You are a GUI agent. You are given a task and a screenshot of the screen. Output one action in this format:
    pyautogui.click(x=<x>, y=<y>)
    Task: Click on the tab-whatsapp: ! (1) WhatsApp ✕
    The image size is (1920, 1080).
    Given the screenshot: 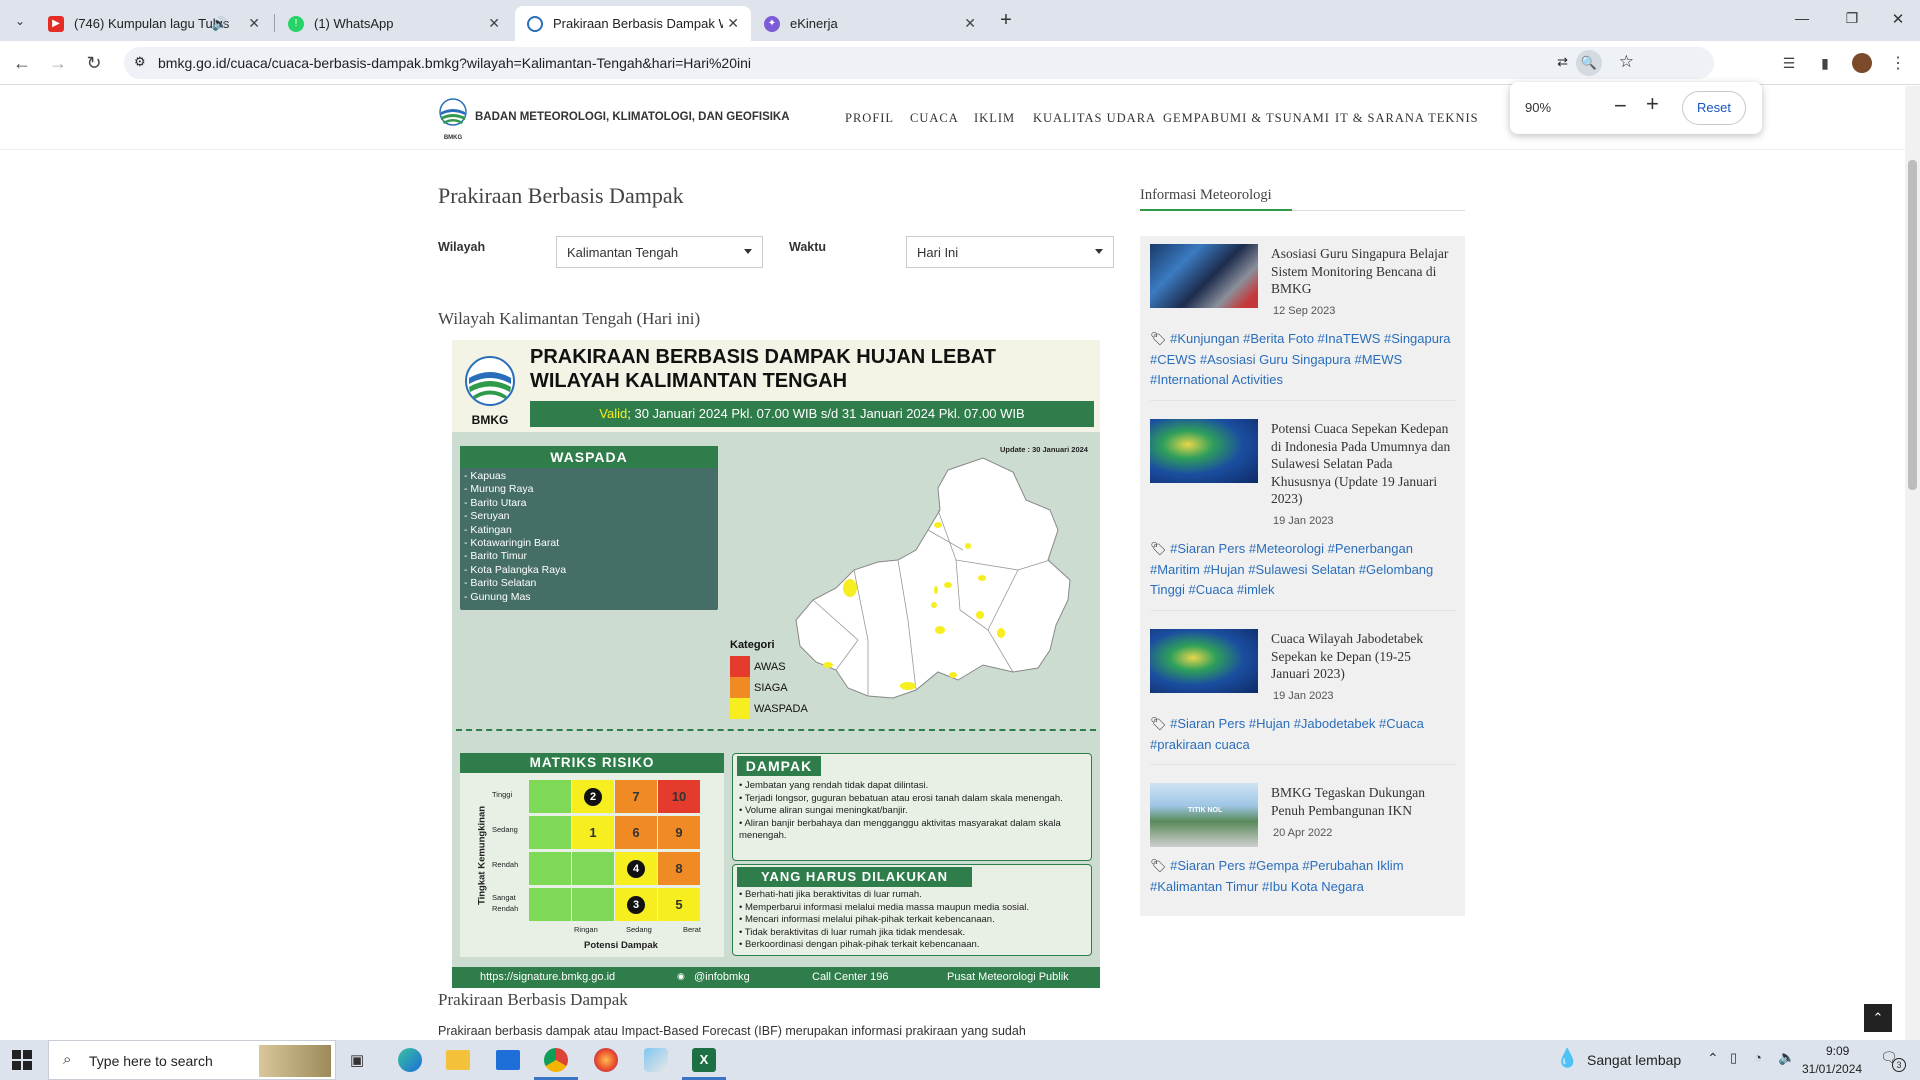 What is the action you would take?
    pyautogui.click(x=394, y=23)
    